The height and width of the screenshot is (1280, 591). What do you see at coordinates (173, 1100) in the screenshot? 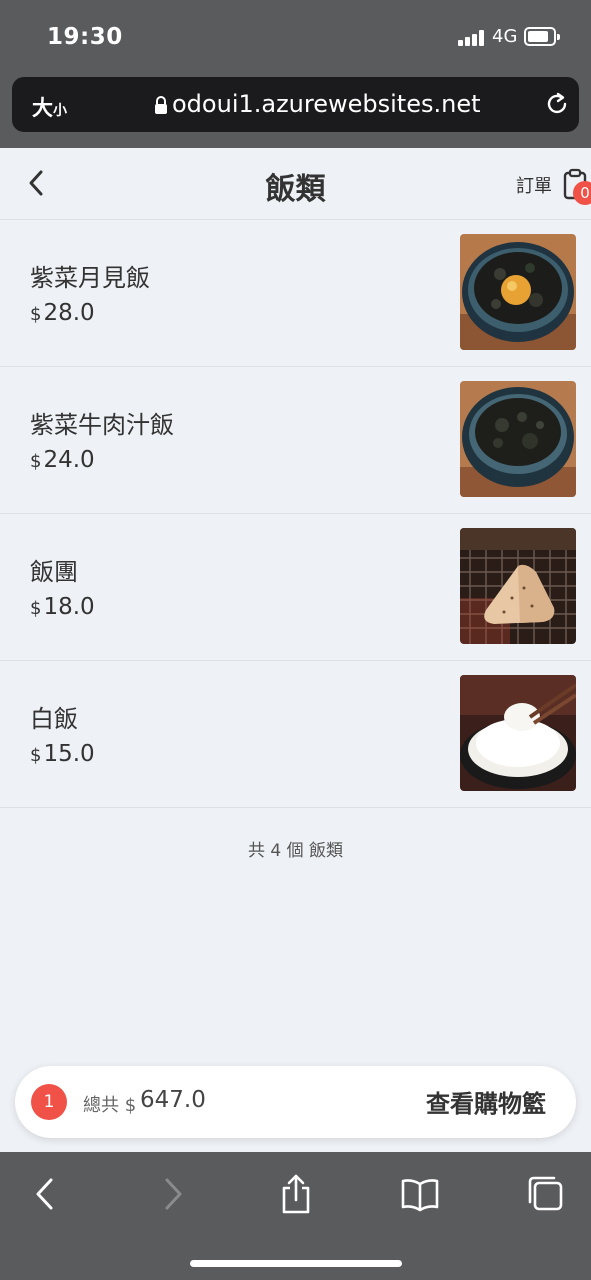
I see `cart-total-value: 647.0` at bounding box center [173, 1100].